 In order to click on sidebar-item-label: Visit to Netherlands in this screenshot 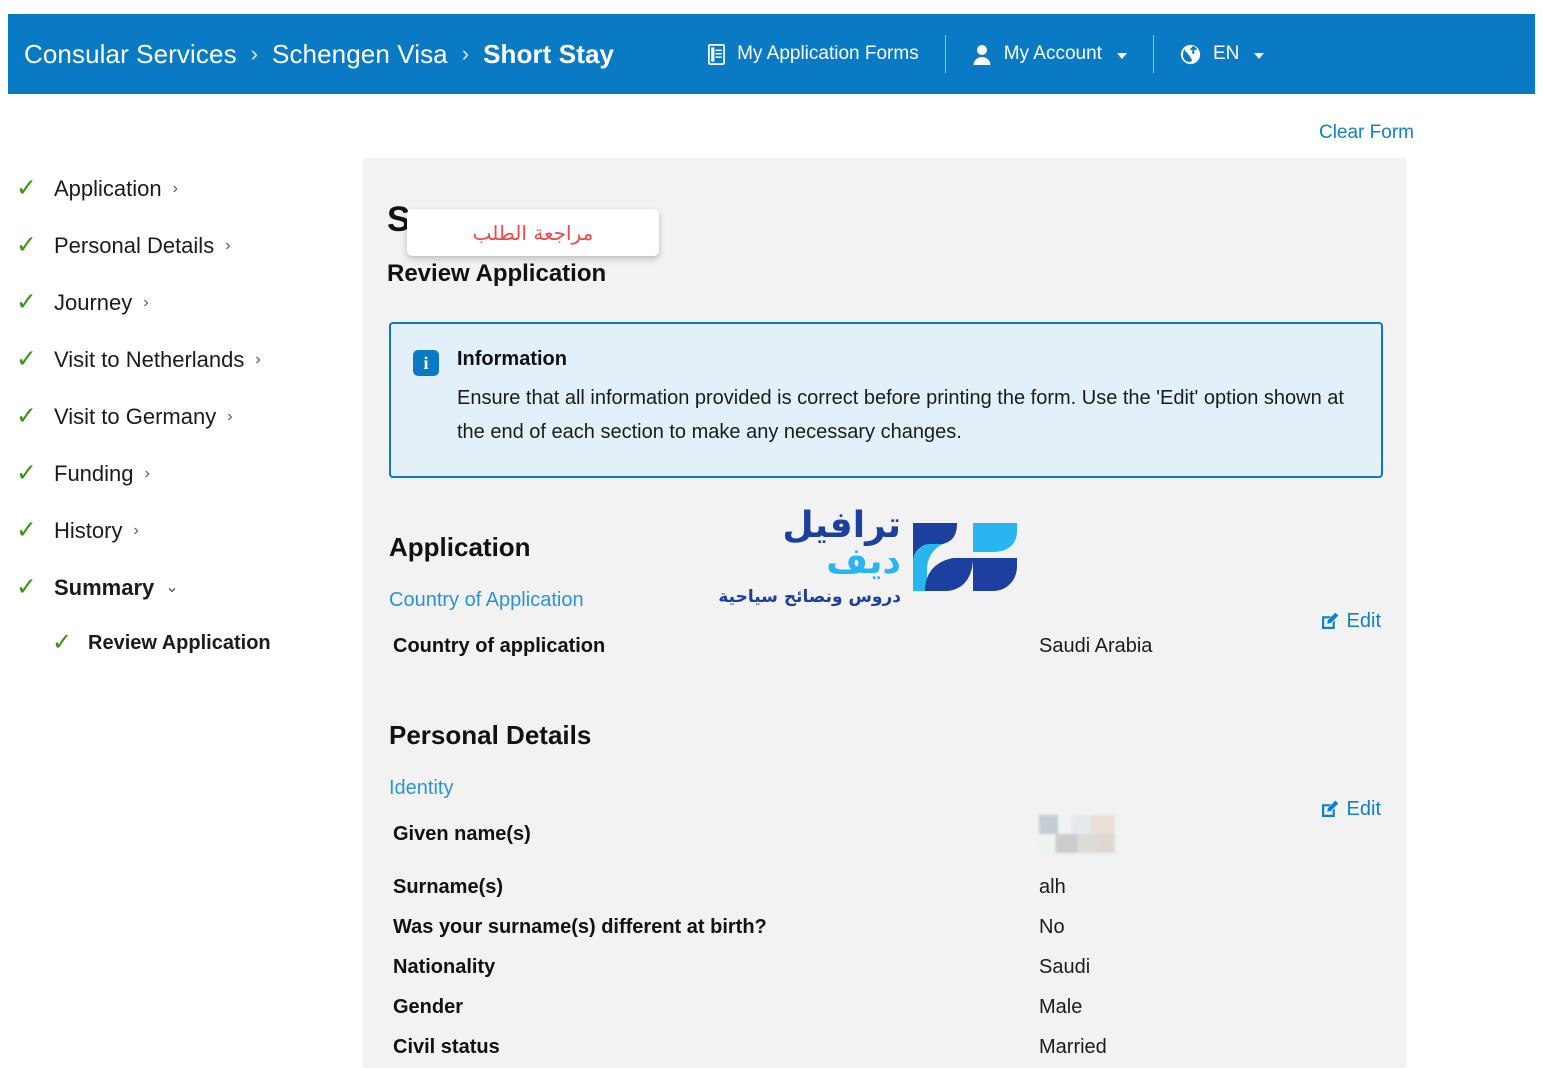, I will do `click(149, 359)`.